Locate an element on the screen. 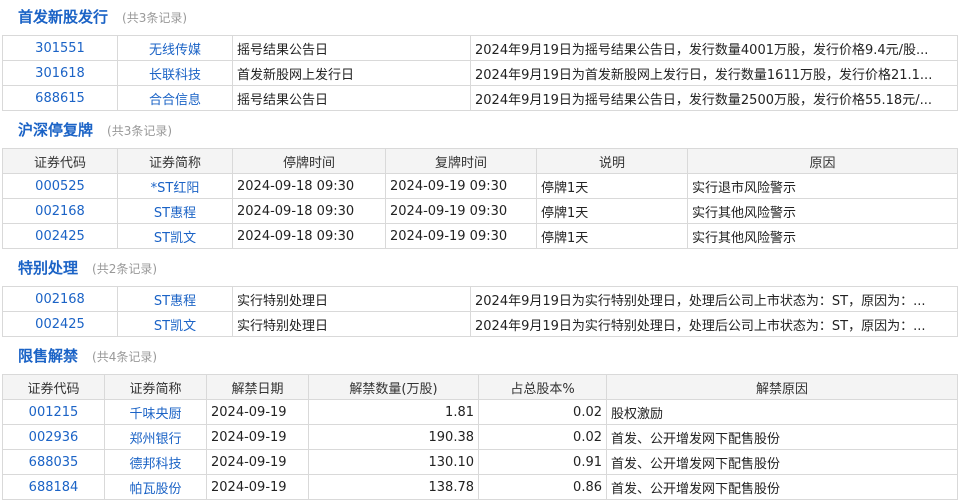 The height and width of the screenshot is (500, 959). unlock-quantity: 138.78 is located at coordinates (393, 487).